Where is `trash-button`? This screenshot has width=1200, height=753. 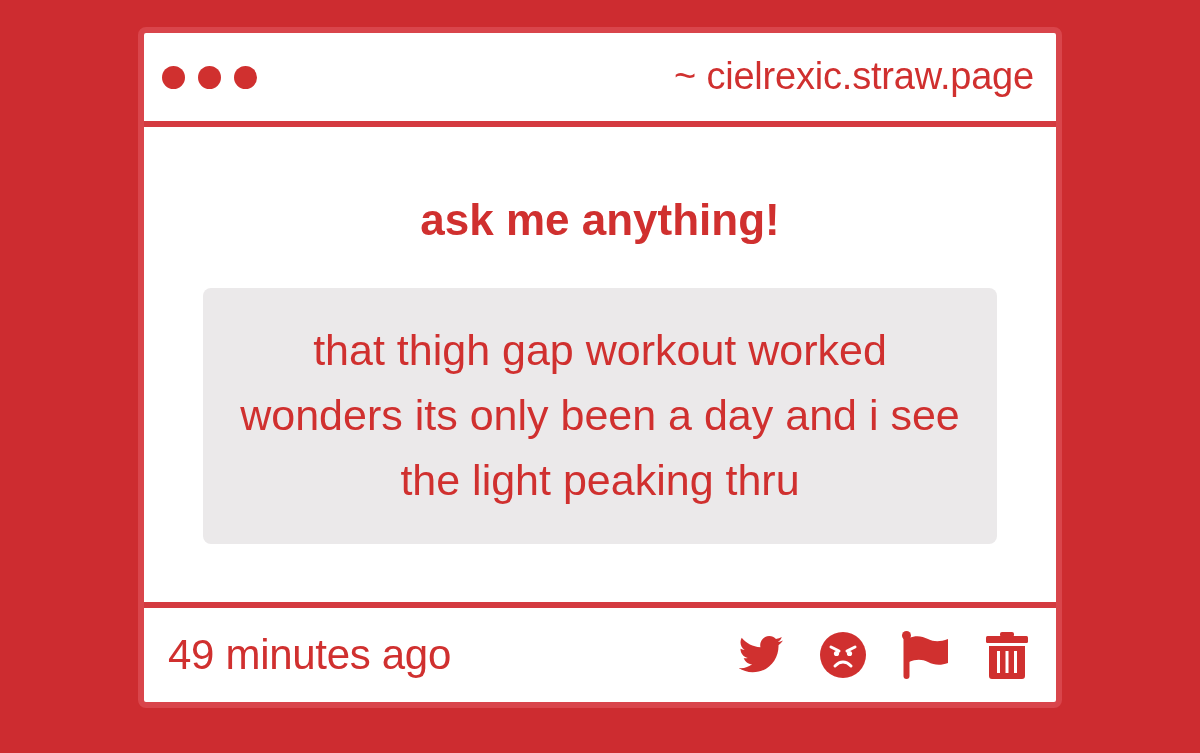 trash-button is located at coordinates (1007, 655).